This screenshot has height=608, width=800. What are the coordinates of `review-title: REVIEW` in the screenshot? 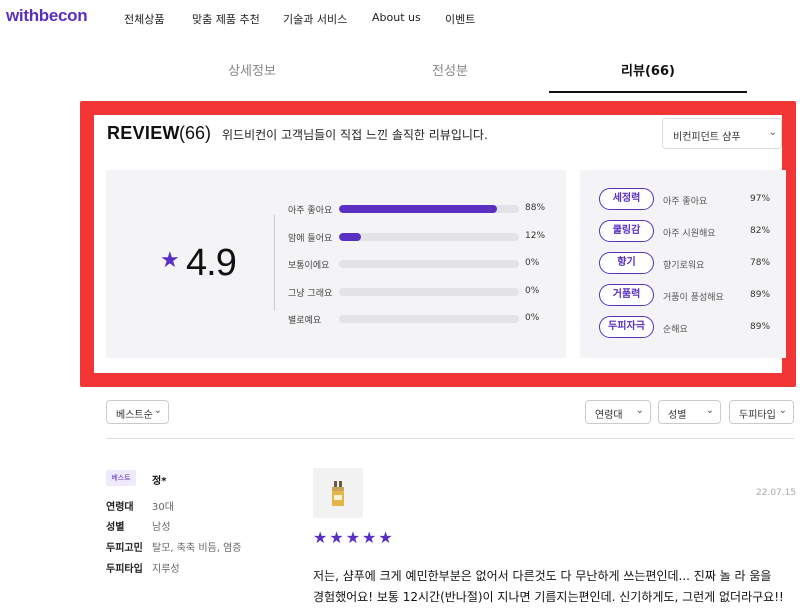 It's located at (143, 133).